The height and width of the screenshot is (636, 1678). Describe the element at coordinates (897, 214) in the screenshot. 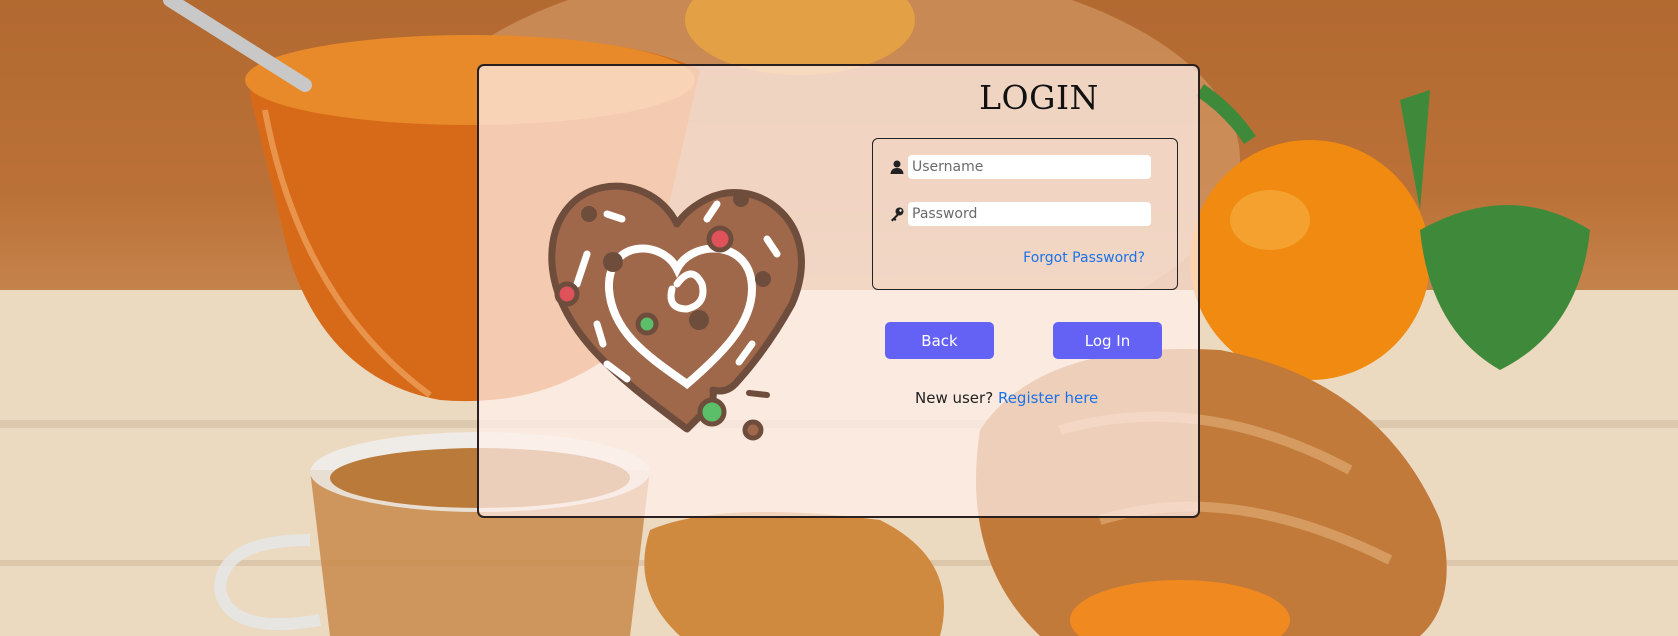

I see `key-icon` at that location.